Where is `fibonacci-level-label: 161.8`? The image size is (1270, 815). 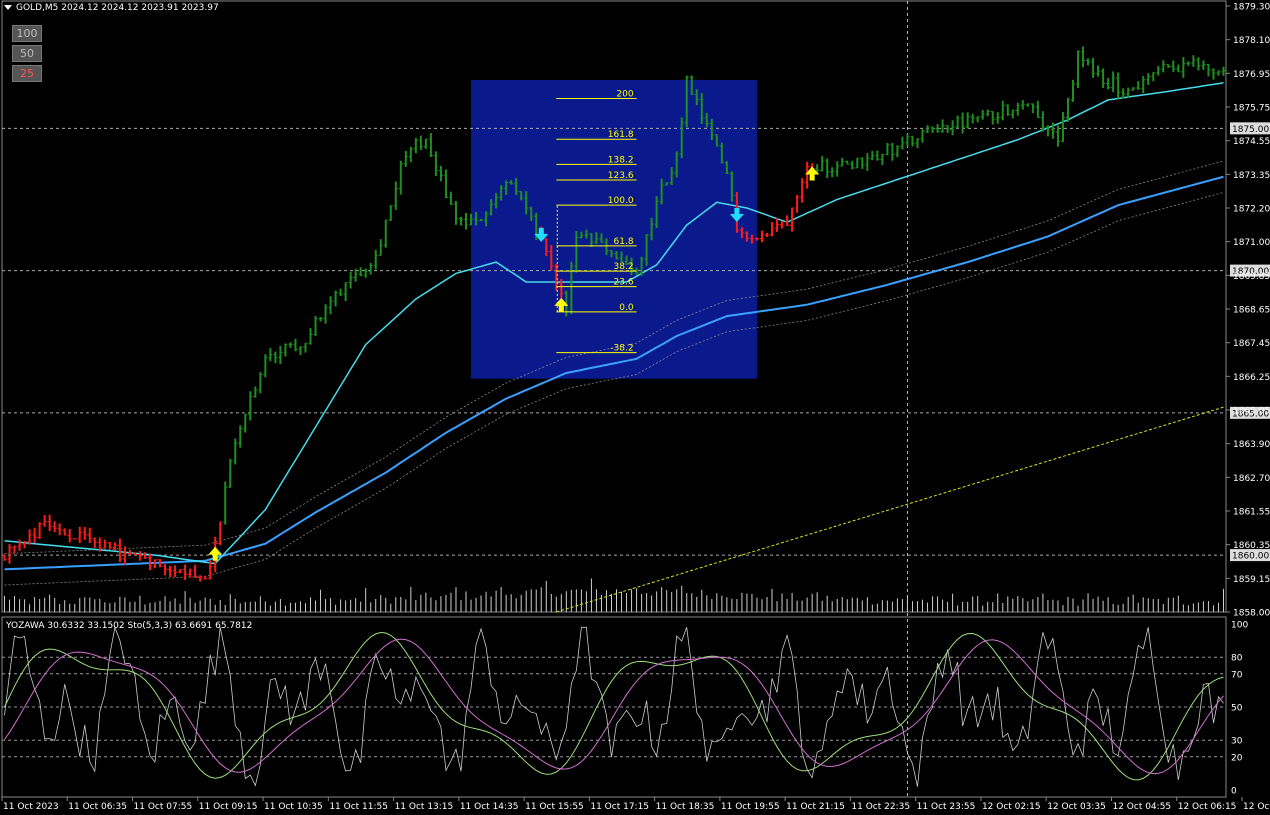 fibonacci-level-label: 161.8 is located at coordinates (621, 135).